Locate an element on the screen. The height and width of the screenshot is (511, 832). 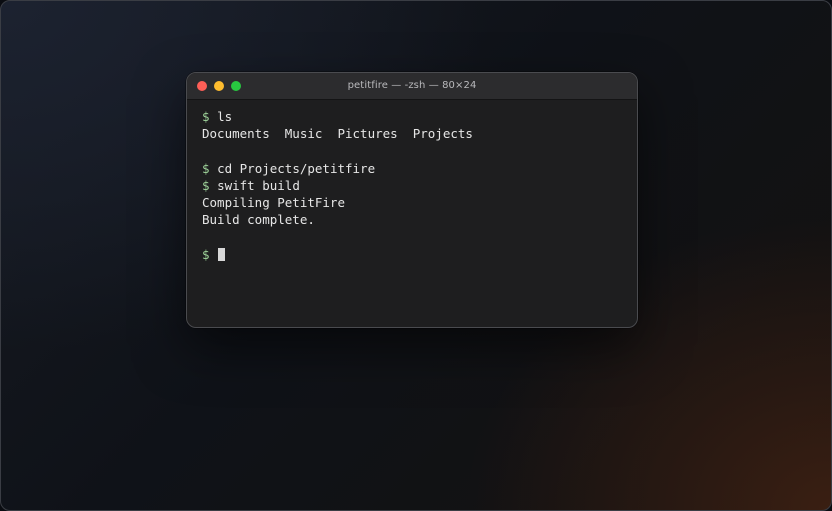
terminal-line: Compiling PetitFire is located at coordinates (414, 202).